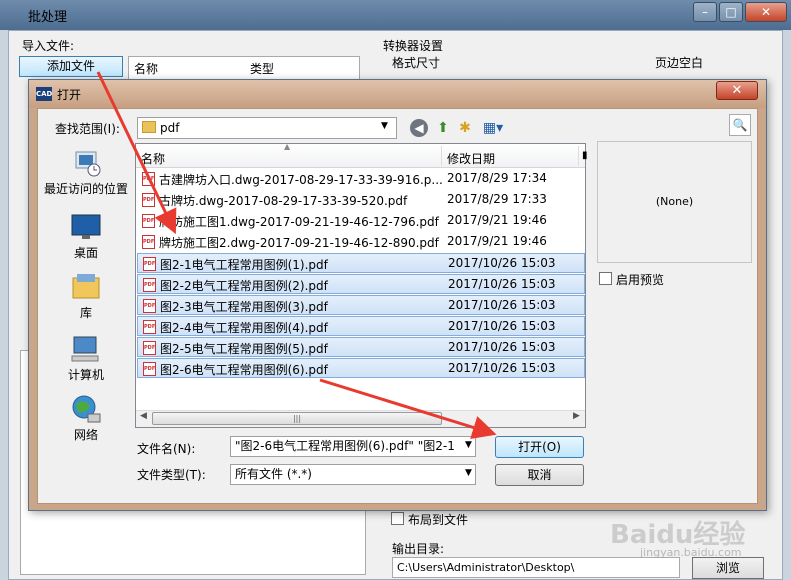 The height and width of the screenshot is (580, 791). Describe the element at coordinates (170, 128) in the screenshot. I see `look-in-value: pdf` at that location.